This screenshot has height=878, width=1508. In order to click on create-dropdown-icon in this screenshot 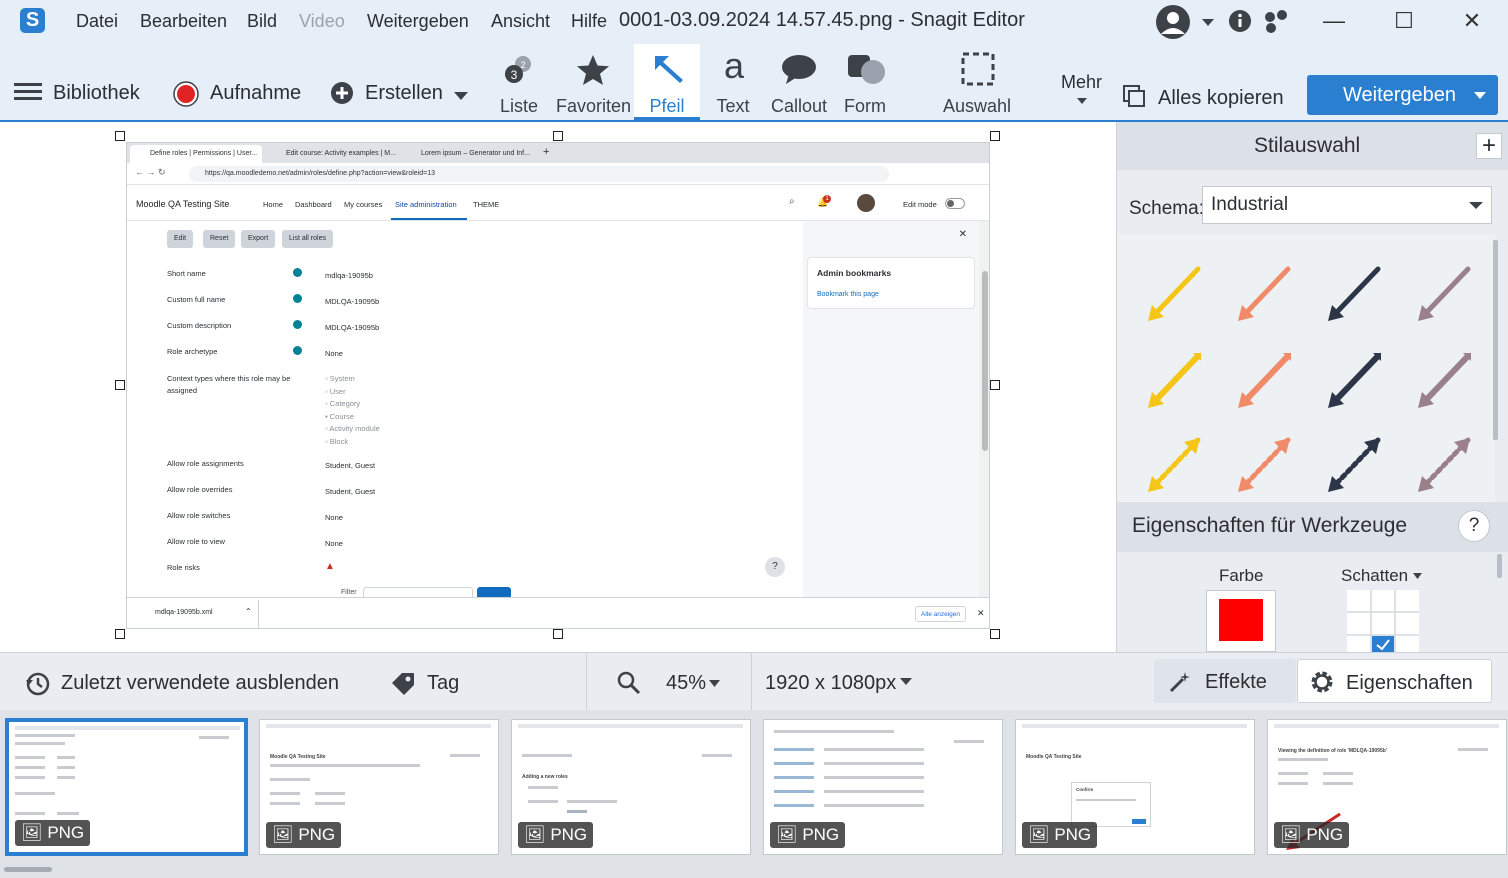, I will do `click(461, 97)`.